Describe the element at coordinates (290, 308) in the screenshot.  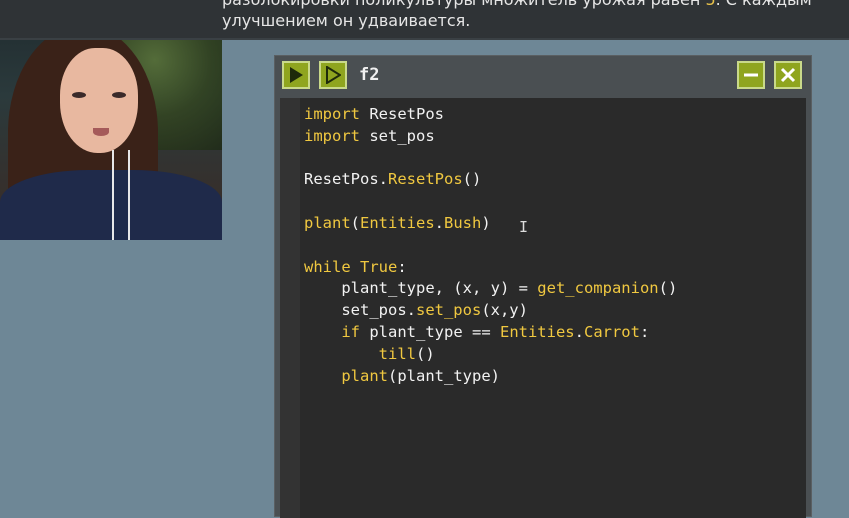
I see `editor-gutter` at that location.